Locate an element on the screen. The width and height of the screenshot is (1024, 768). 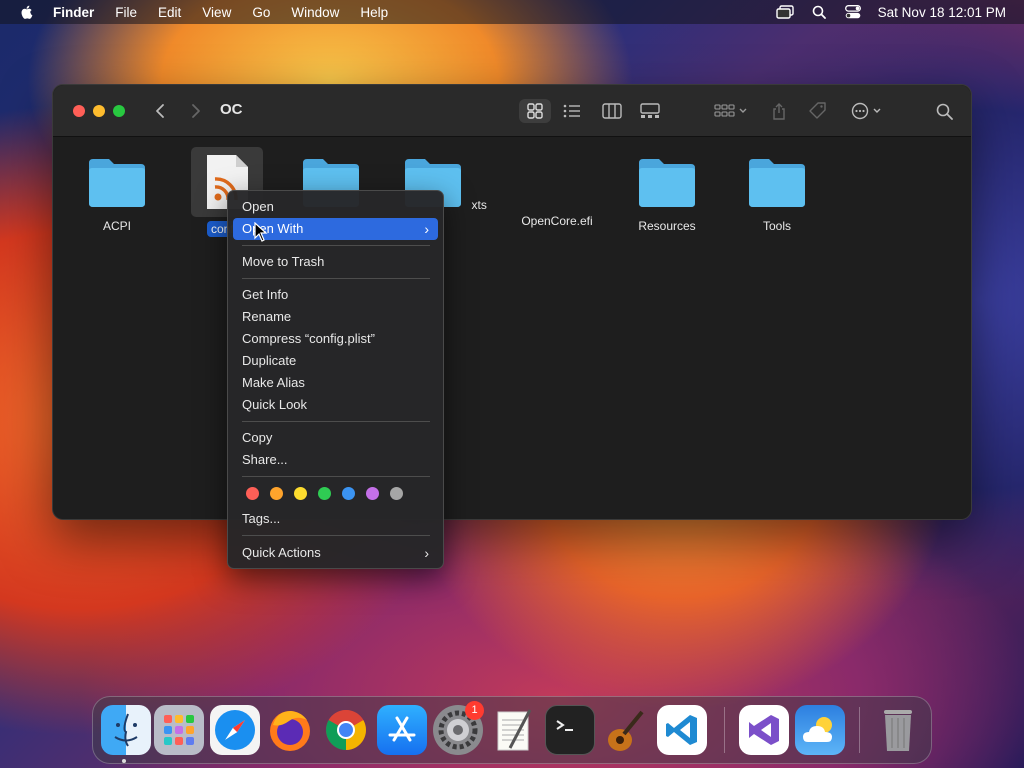
file-item: OpenCore.efi is located at coordinates (557, 193).